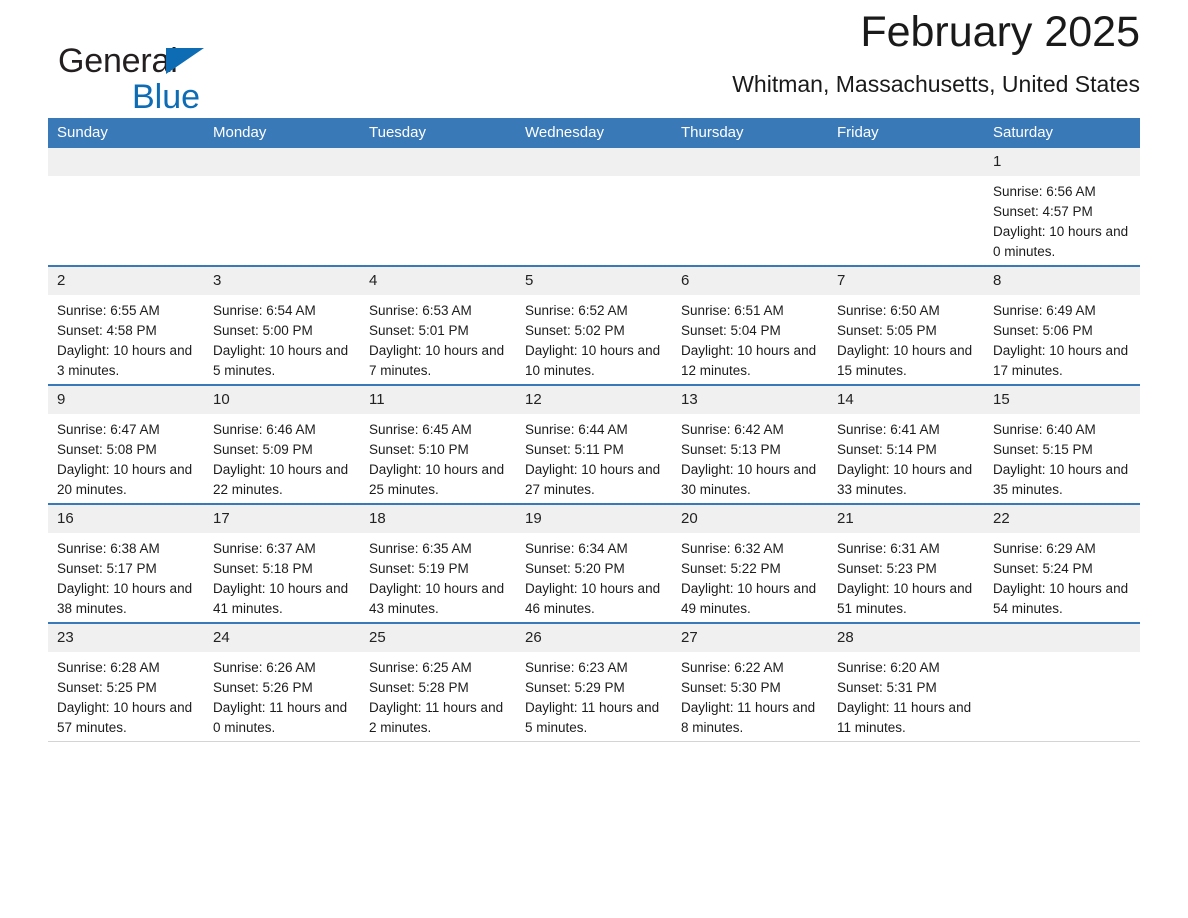 This screenshot has width=1188, height=918. Describe the element at coordinates (576, 548) in the screenshot. I see `sunrise-text: Sunrise: 6:34 AM` at that location.